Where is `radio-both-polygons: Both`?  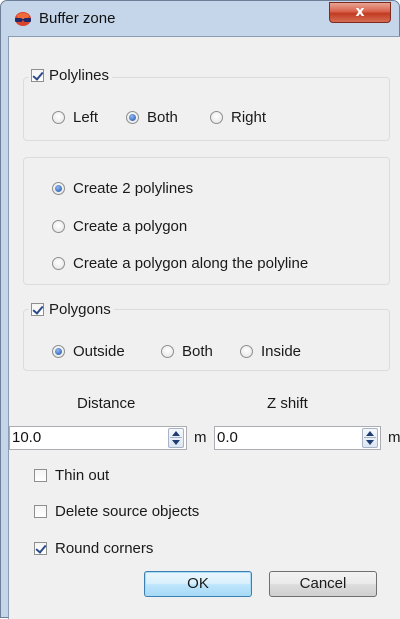
radio-both-polygons: Both is located at coordinates (187, 351).